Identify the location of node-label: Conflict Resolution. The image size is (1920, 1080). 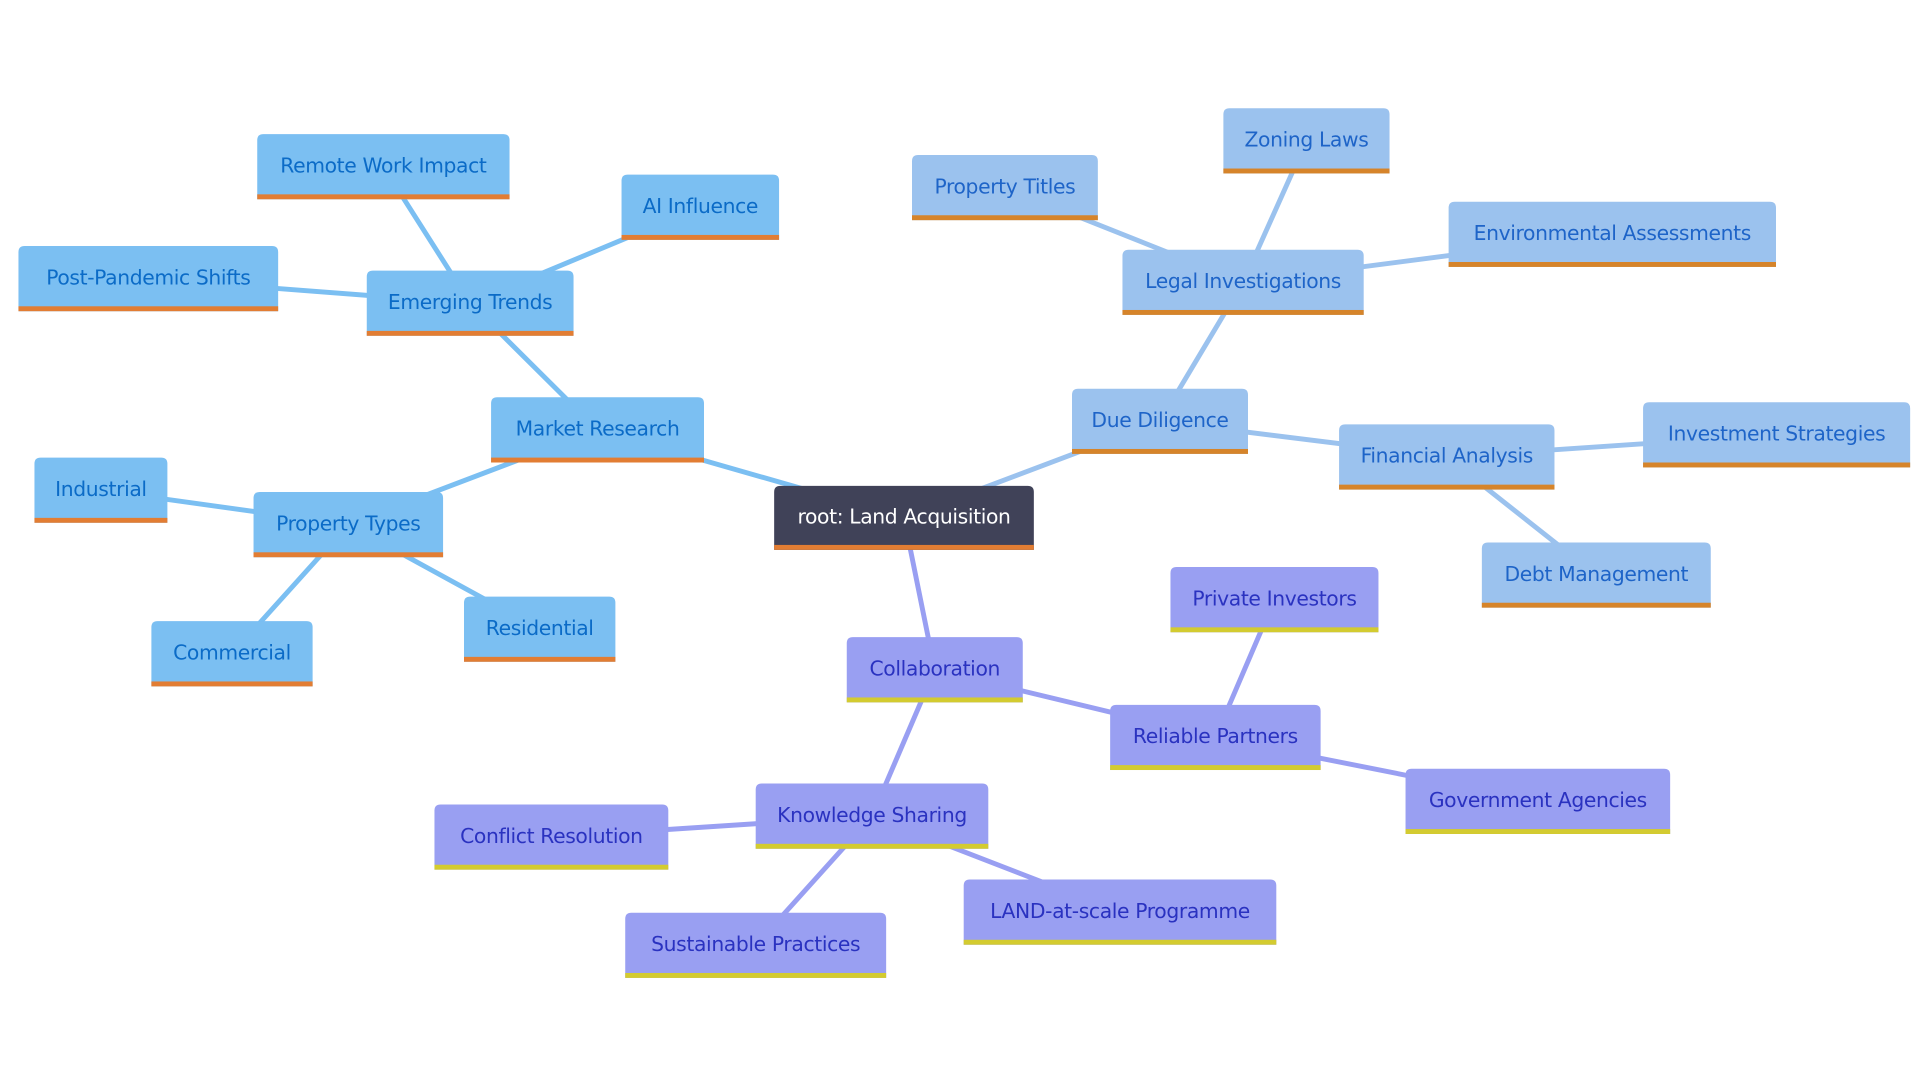
(551, 836).